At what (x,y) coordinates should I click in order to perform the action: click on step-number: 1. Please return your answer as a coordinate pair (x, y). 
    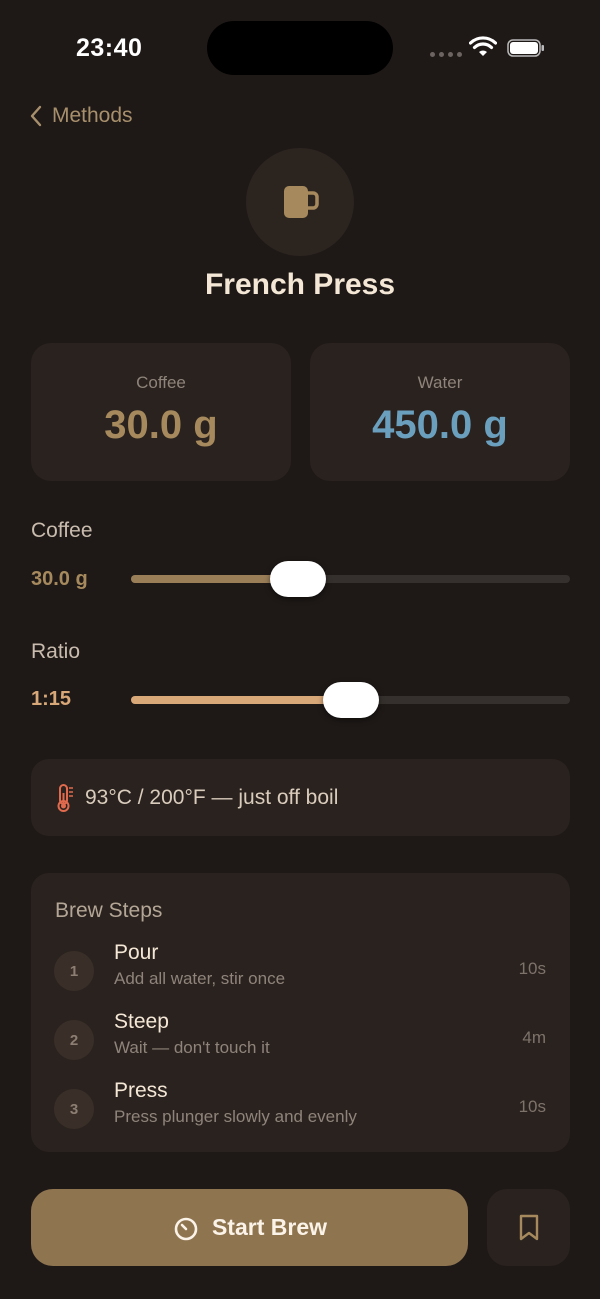
    Looking at the image, I should click on (74, 971).